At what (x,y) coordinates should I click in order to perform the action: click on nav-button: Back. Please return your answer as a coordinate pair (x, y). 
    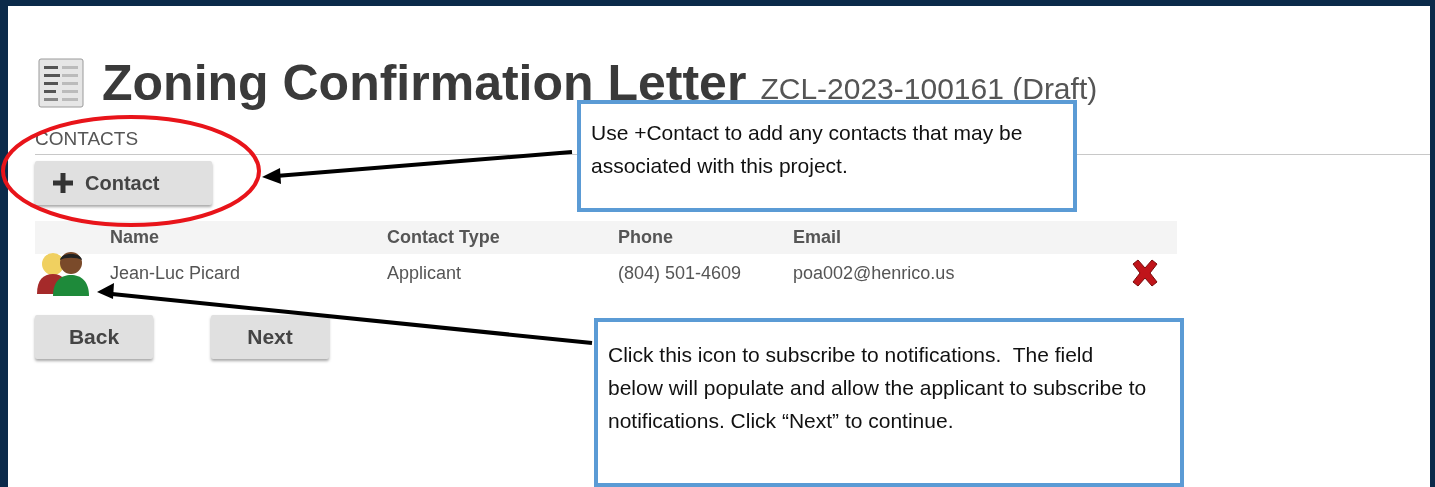
    Looking at the image, I should click on (94, 337).